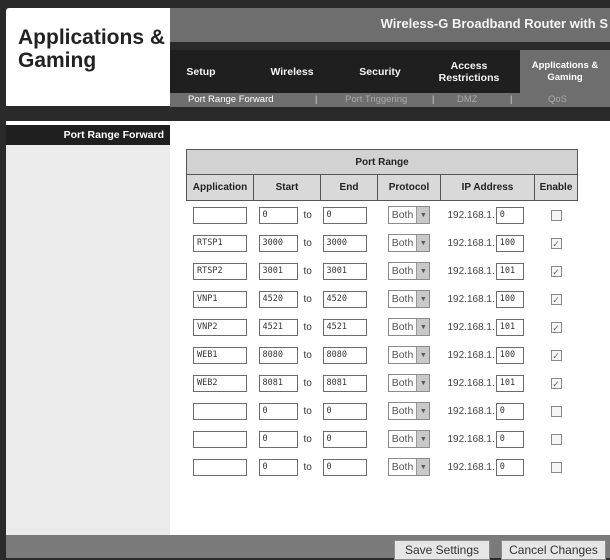 The image size is (610, 560). What do you see at coordinates (380, 71) in the screenshot?
I see `tab-security: Security` at bounding box center [380, 71].